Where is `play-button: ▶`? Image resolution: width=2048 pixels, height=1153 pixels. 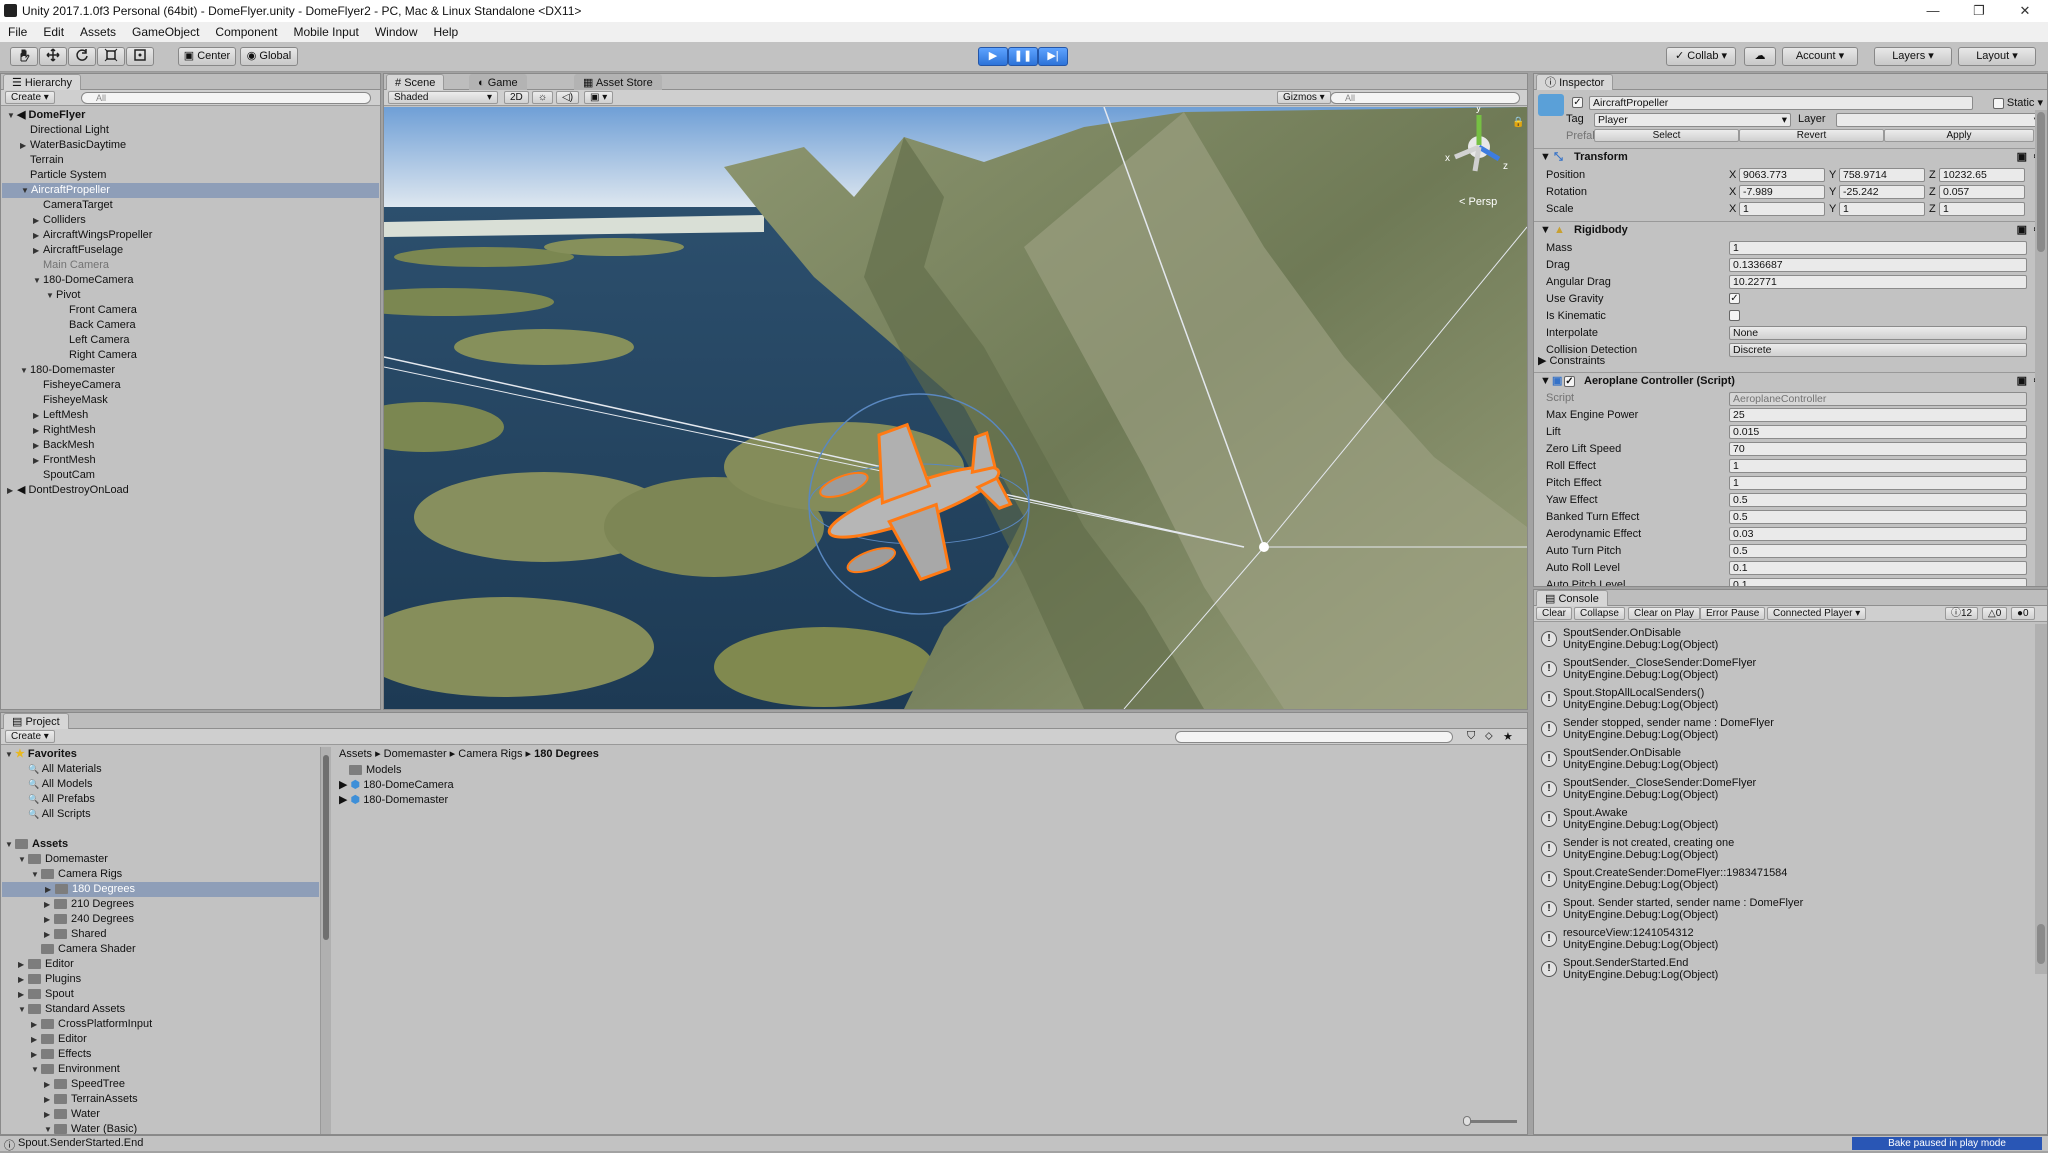
play-button: ▶ is located at coordinates (993, 56).